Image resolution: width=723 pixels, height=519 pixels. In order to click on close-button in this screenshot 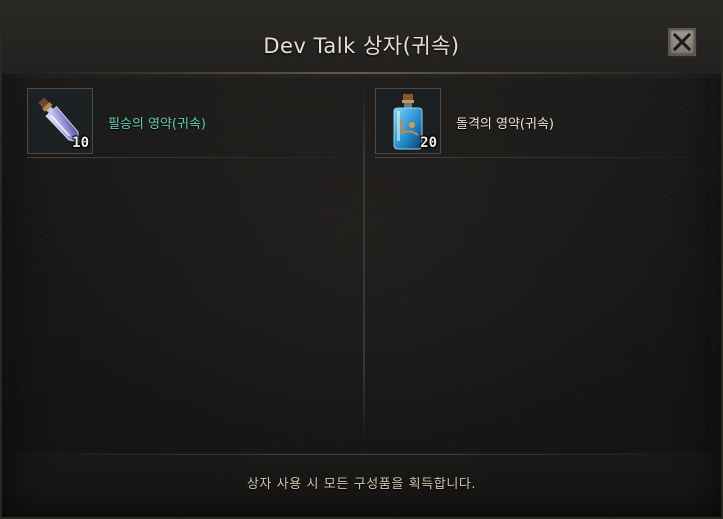, I will do `click(682, 42)`.